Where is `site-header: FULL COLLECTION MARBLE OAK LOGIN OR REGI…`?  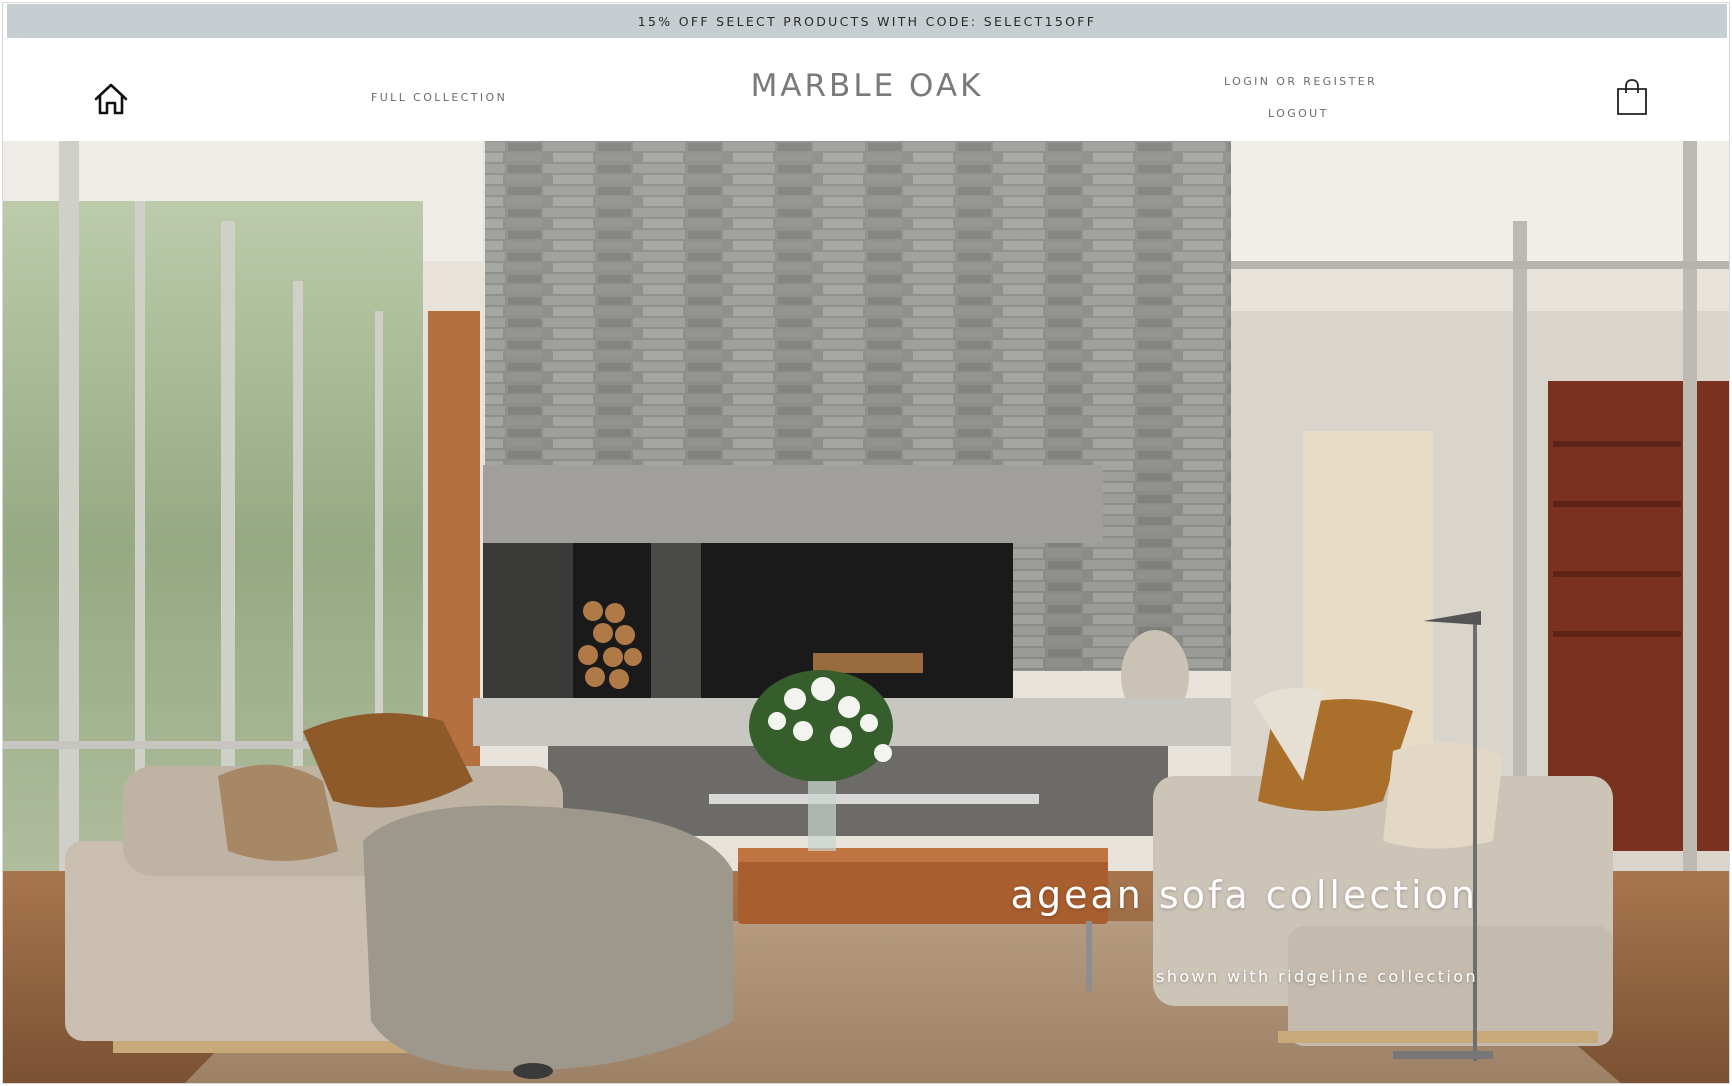
site-header: FULL COLLECTION MARBLE OAK LOGIN OR REGI… is located at coordinates (866, 89).